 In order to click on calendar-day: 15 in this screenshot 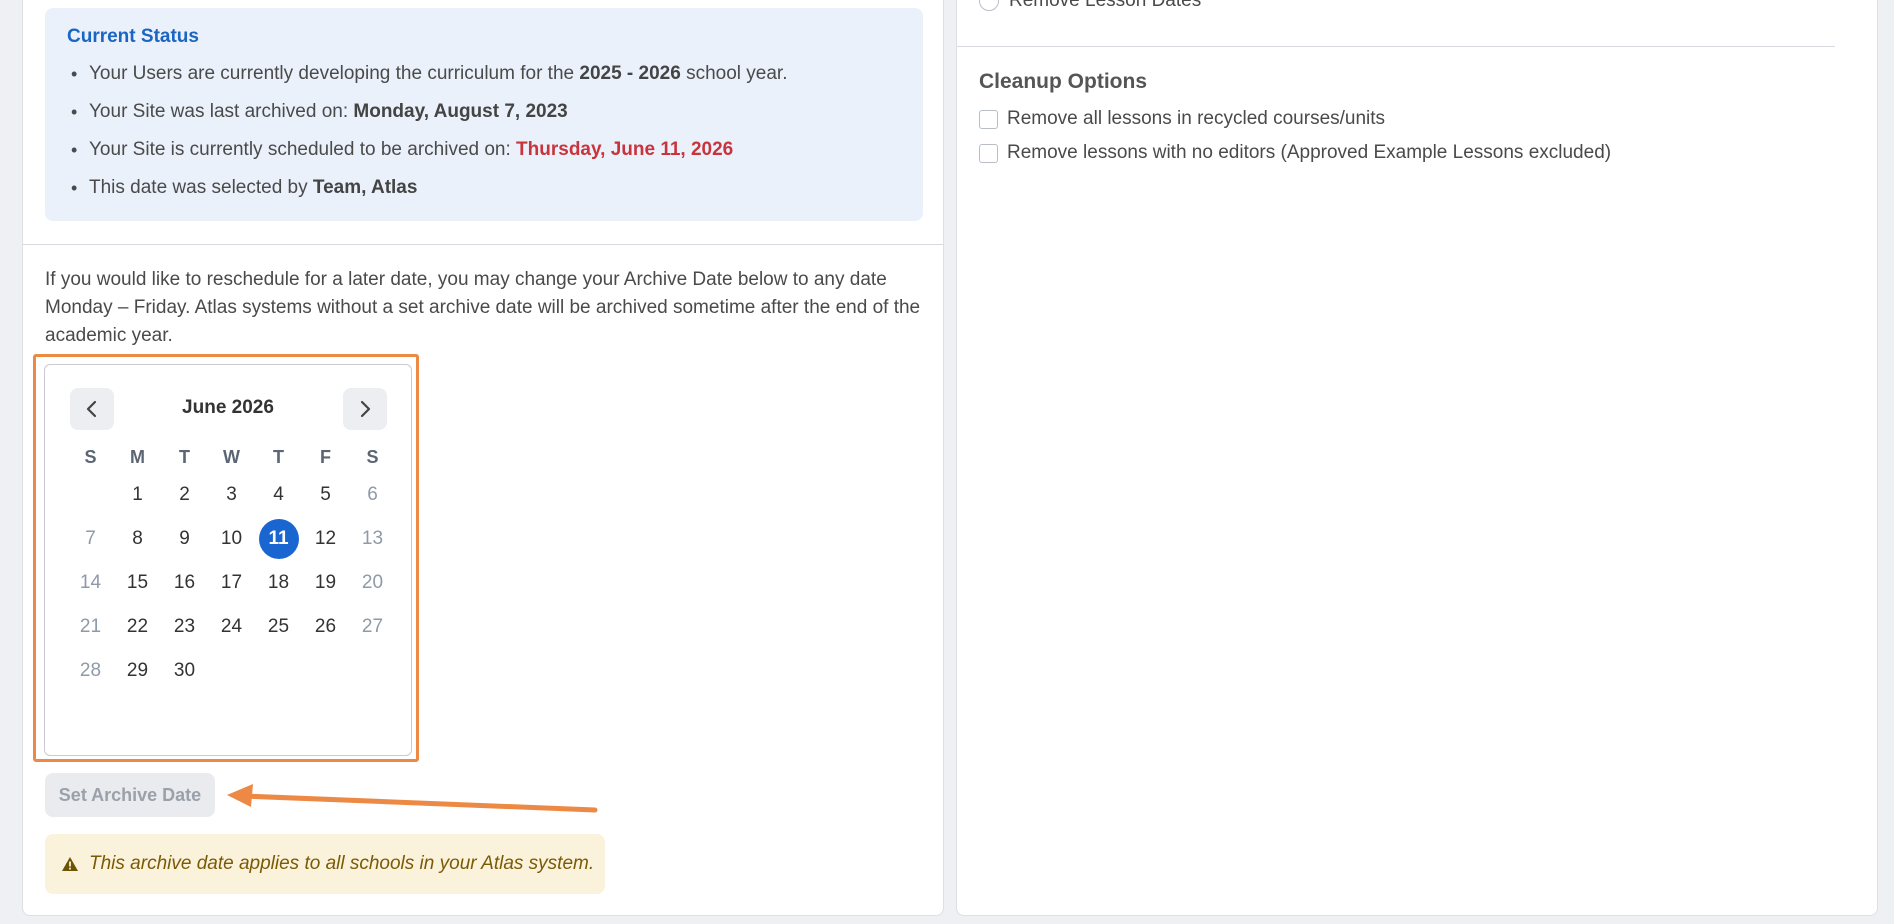, I will do `click(137, 583)`.